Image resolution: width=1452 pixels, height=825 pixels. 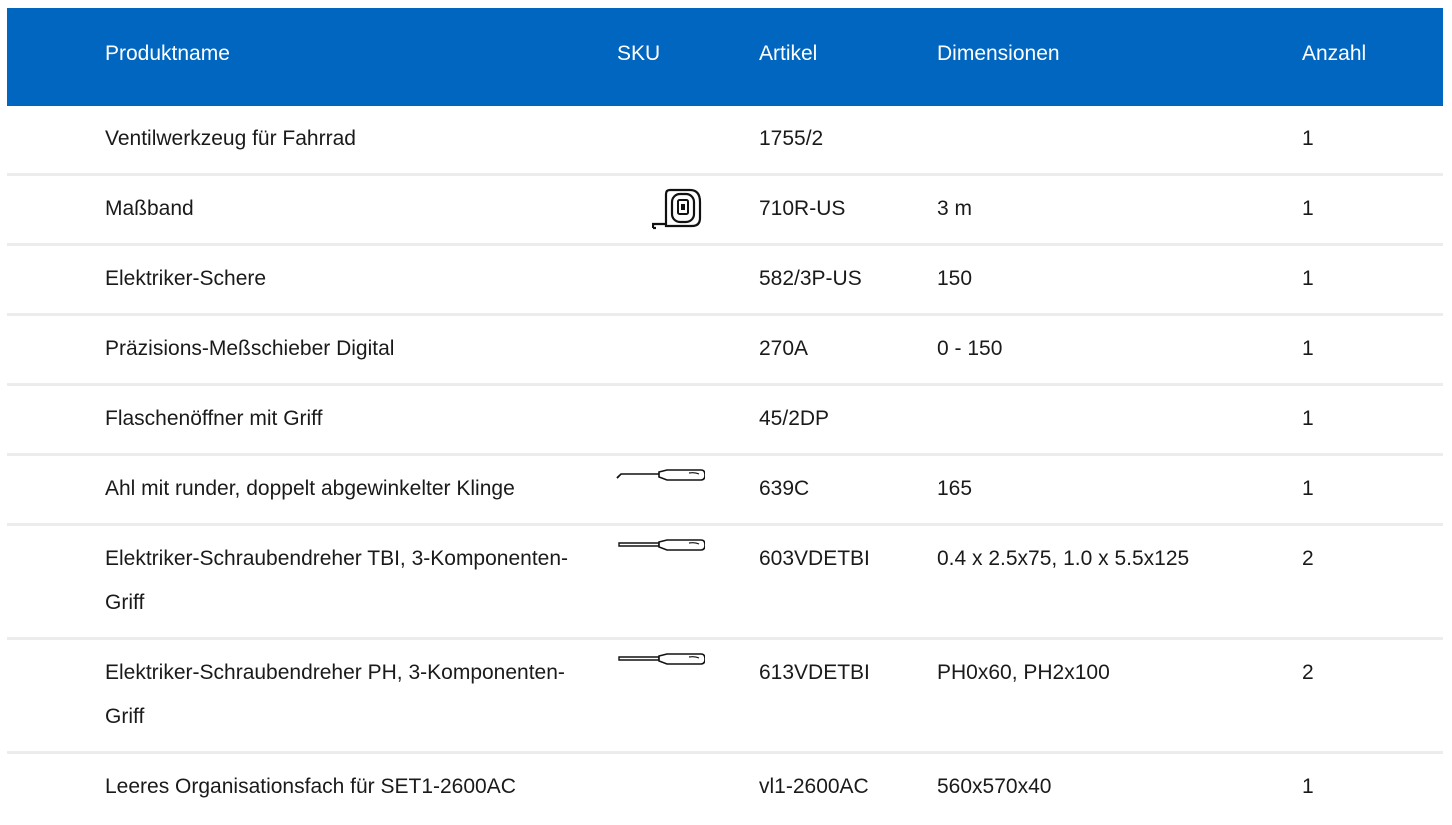 I want to click on article-cell: 1755/2, so click(x=791, y=138).